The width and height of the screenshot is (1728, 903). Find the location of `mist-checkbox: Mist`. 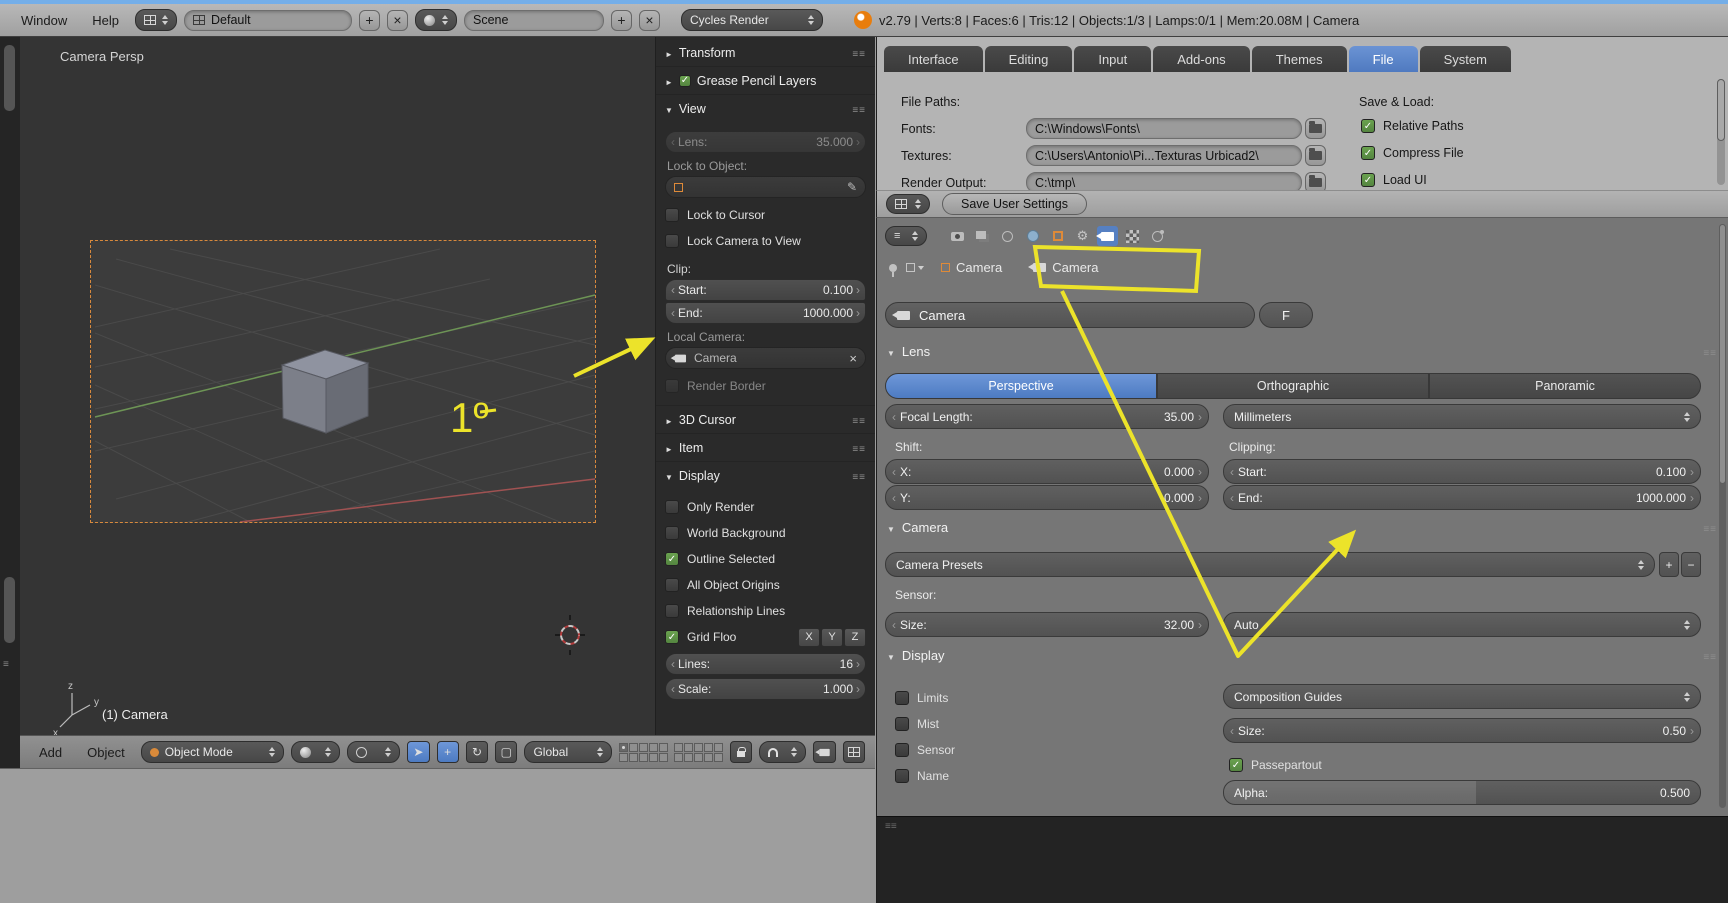

mist-checkbox: Mist is located at coordinates (917, 724).